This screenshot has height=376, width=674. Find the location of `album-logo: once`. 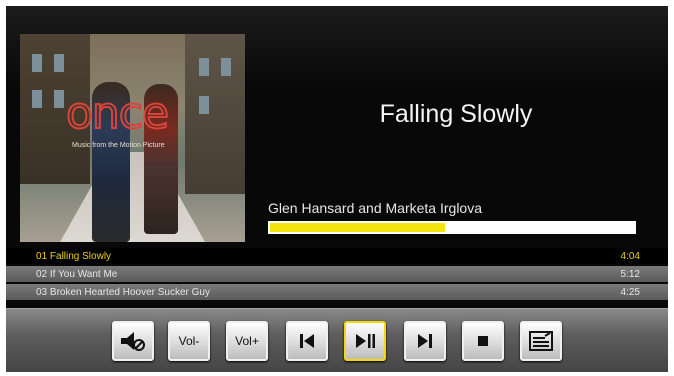

album-logo: once is located at coordinates (117, 113).